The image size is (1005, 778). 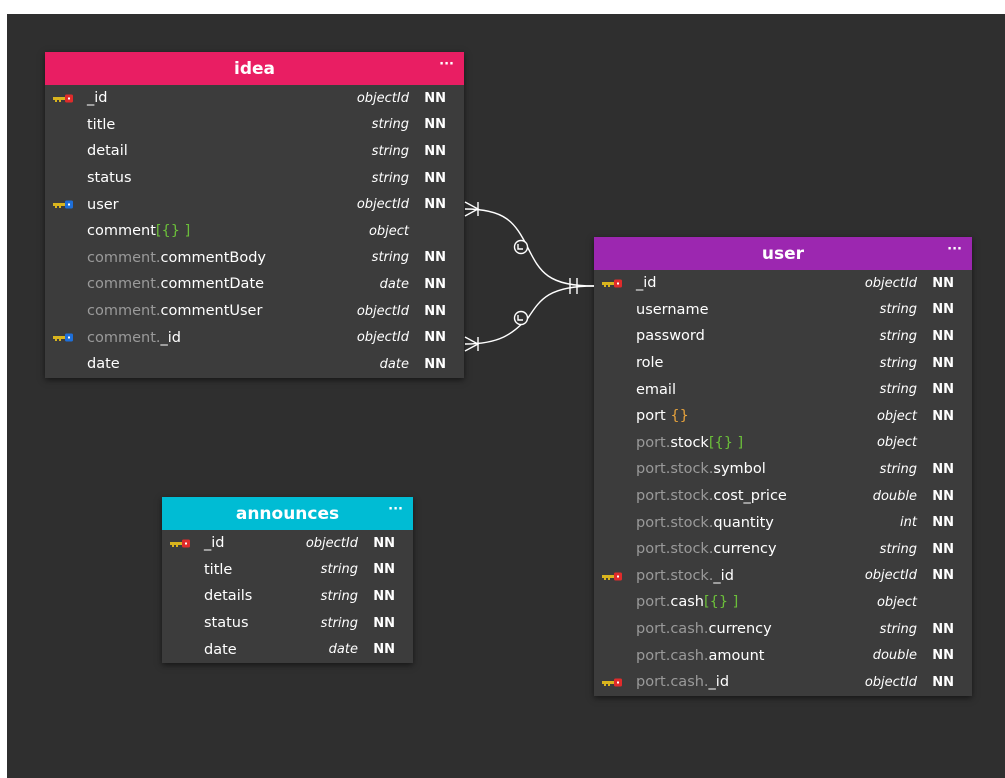 I want to click on relationship-lines, so click(x=529, y=276).